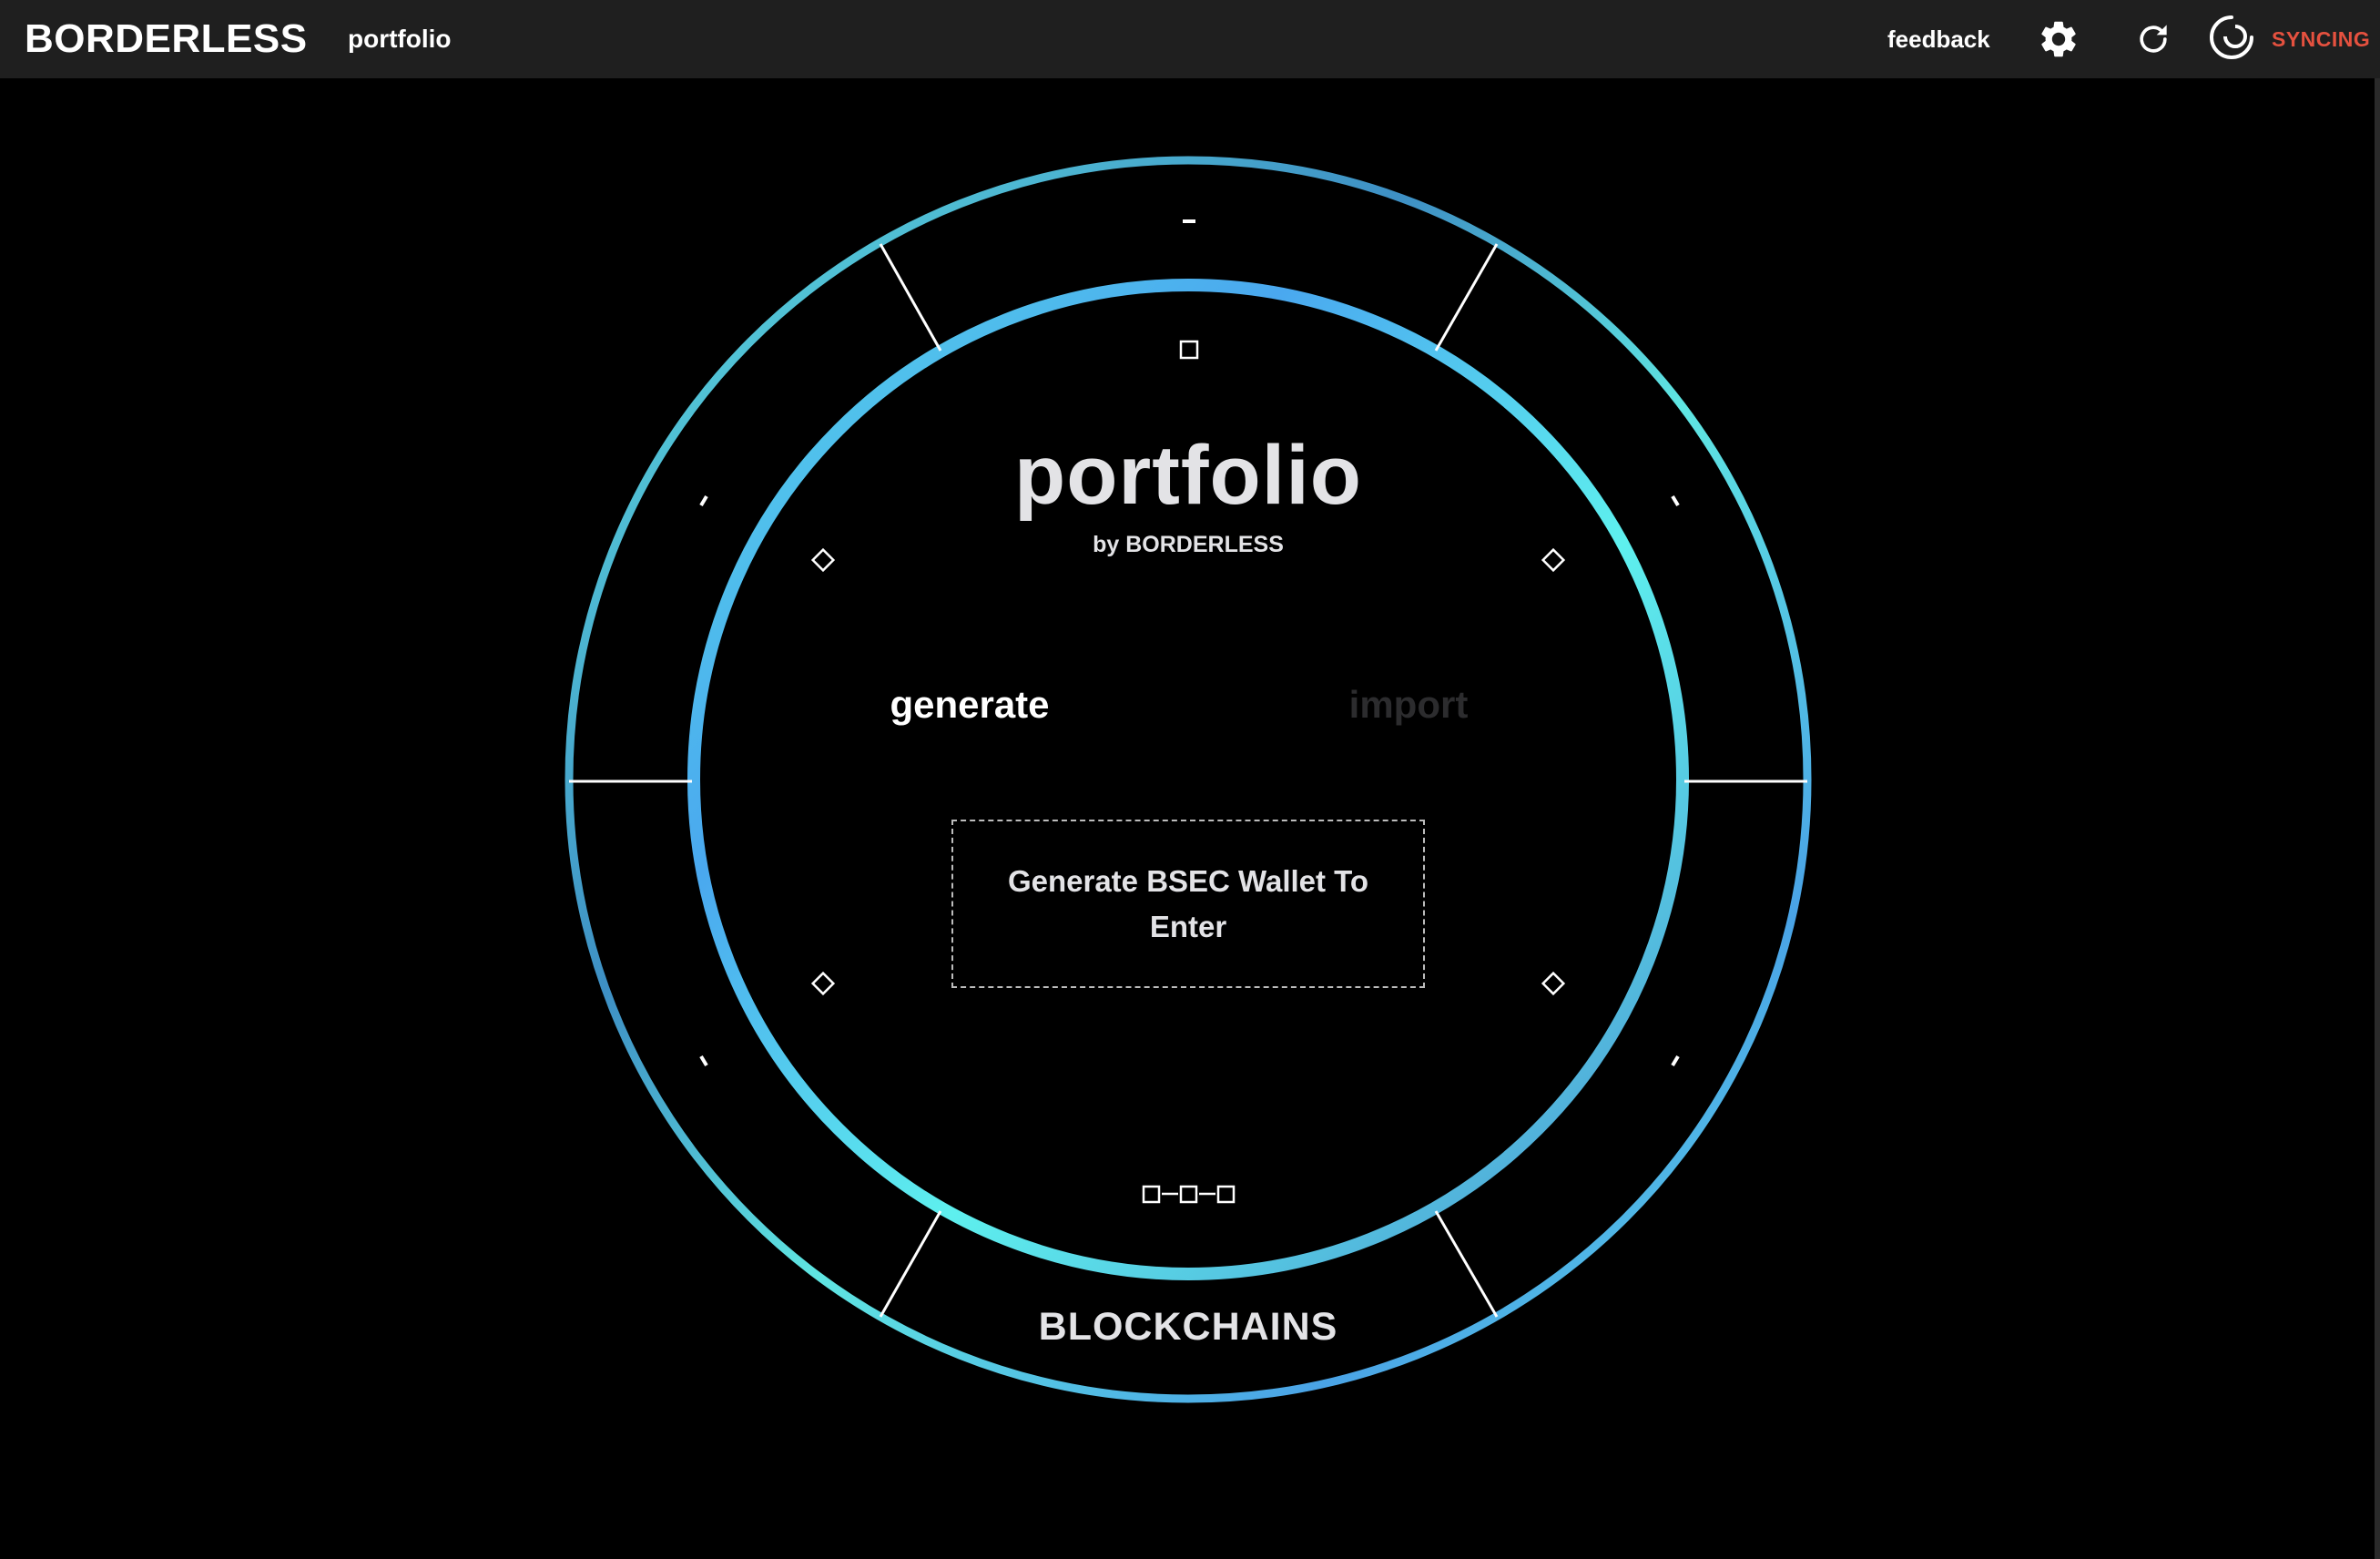 This screenshot has height=1559, width=2380. Describe the element at coordinates (1188, 475) in the screenshot. I see `dial-title: portfolio` at that location.